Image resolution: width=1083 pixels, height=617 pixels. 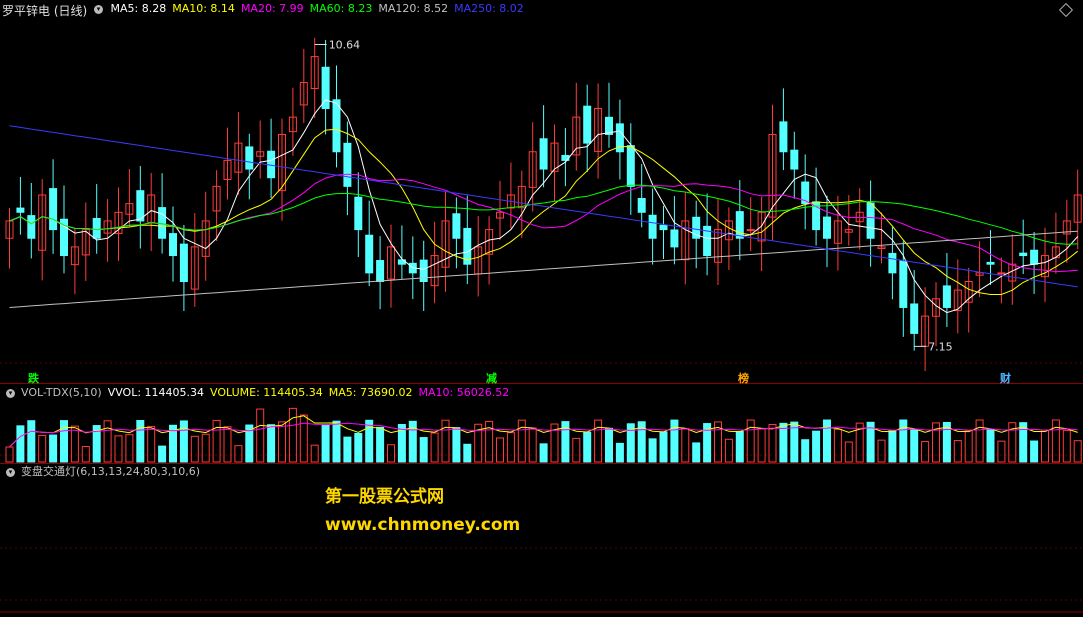 I want to click on indicator-header: ▾ 变盘交通灯(6,13,13,24,80,3,10,6), so click(x=103, y=472).